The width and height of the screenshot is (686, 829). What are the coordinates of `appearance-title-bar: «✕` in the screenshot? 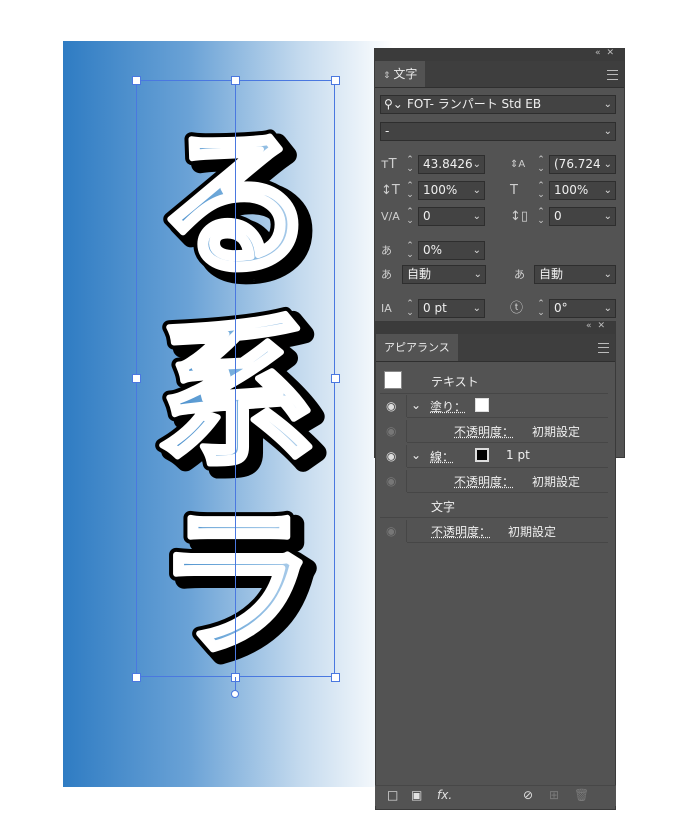 It's located at (495, 327).